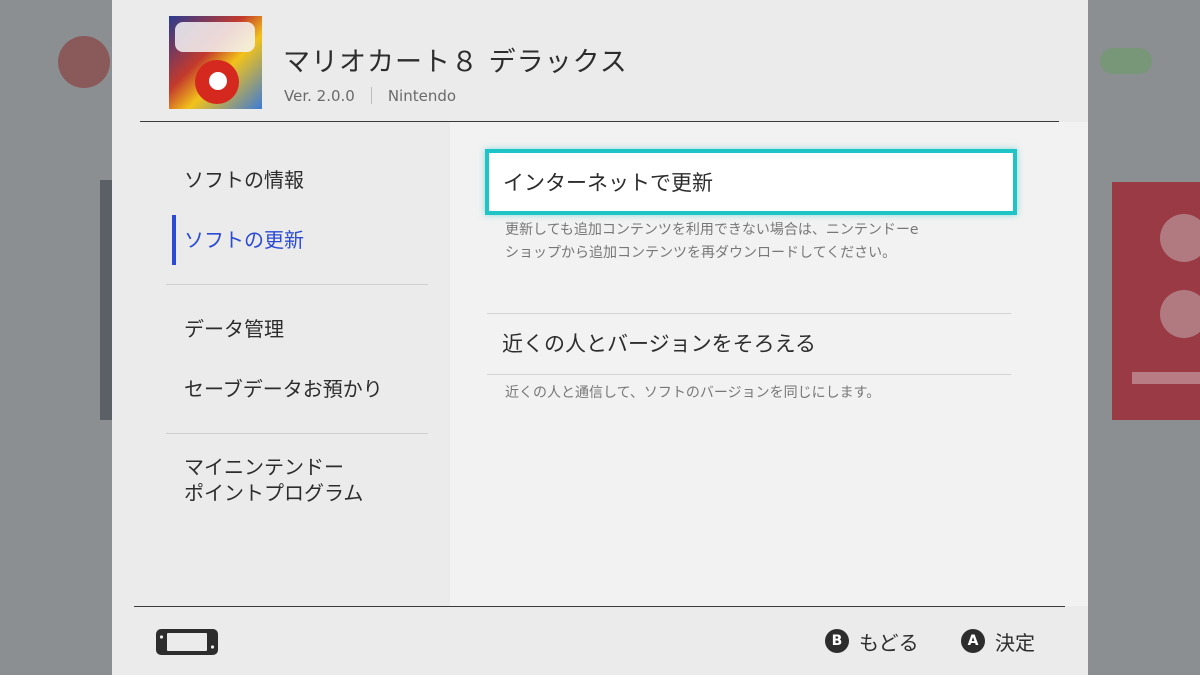  I want to click on footer-divider, so click(599, 606).